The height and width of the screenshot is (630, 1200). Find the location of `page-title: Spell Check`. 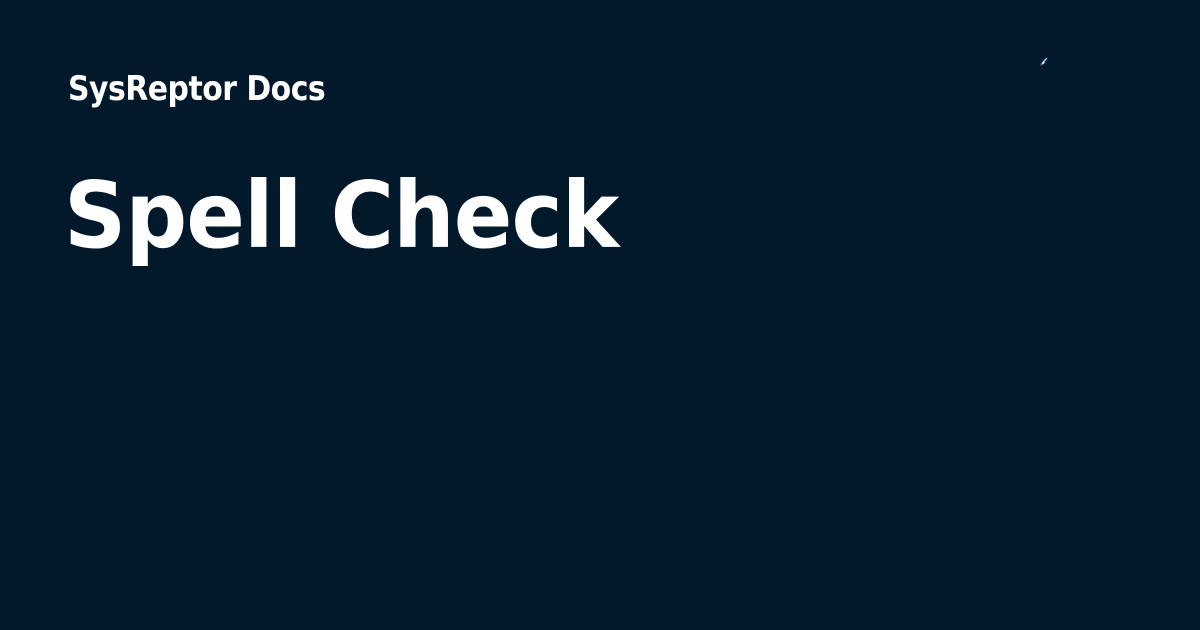

page-title: Spell Check is located at coordinates (341, 215).